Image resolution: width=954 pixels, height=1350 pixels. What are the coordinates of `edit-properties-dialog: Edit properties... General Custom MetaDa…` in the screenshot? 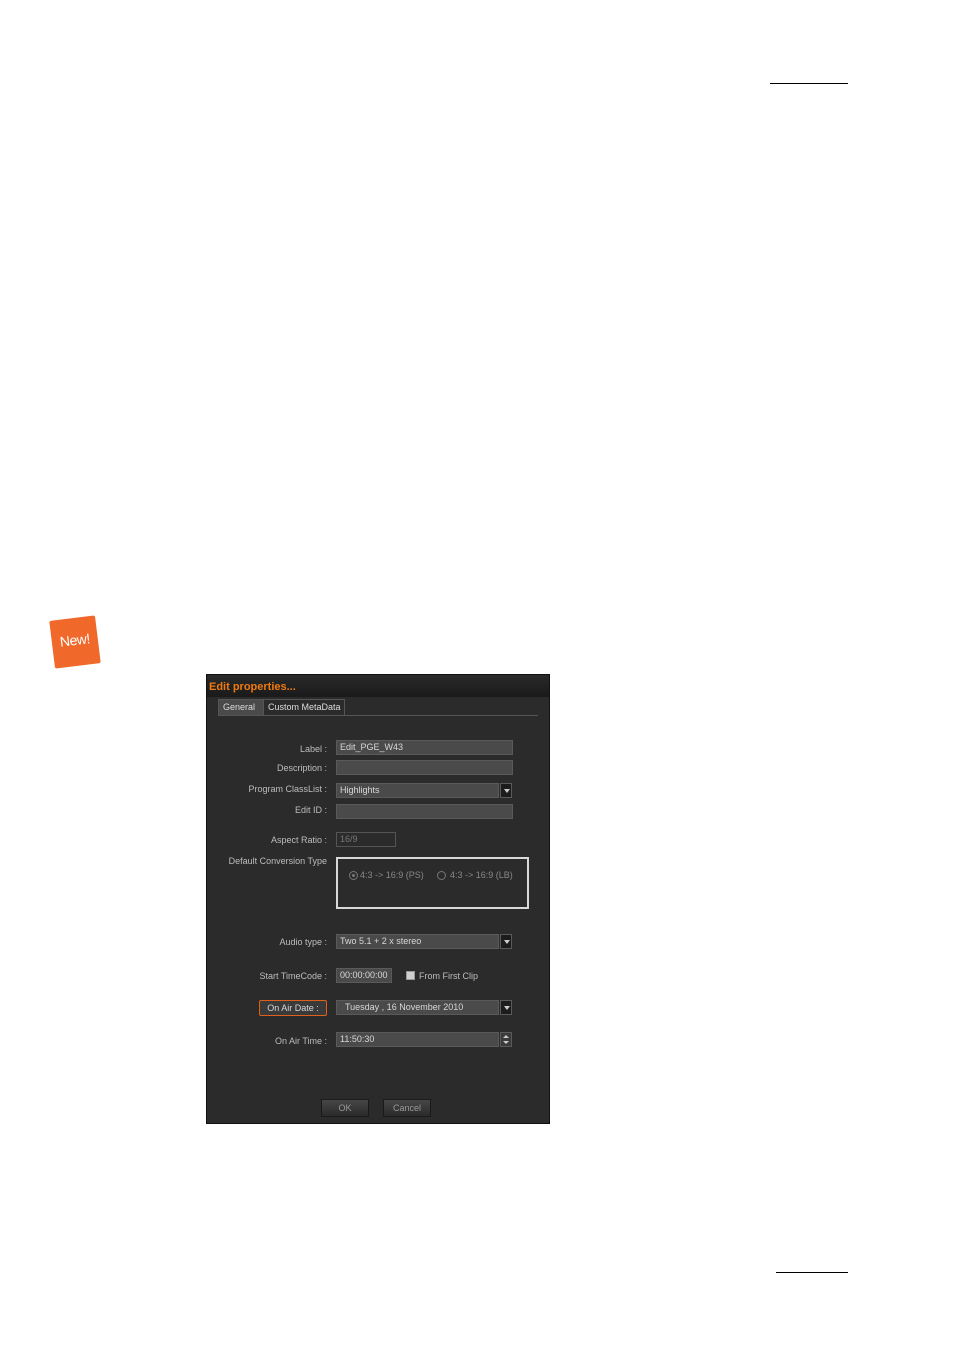 It's located at (378, 899).